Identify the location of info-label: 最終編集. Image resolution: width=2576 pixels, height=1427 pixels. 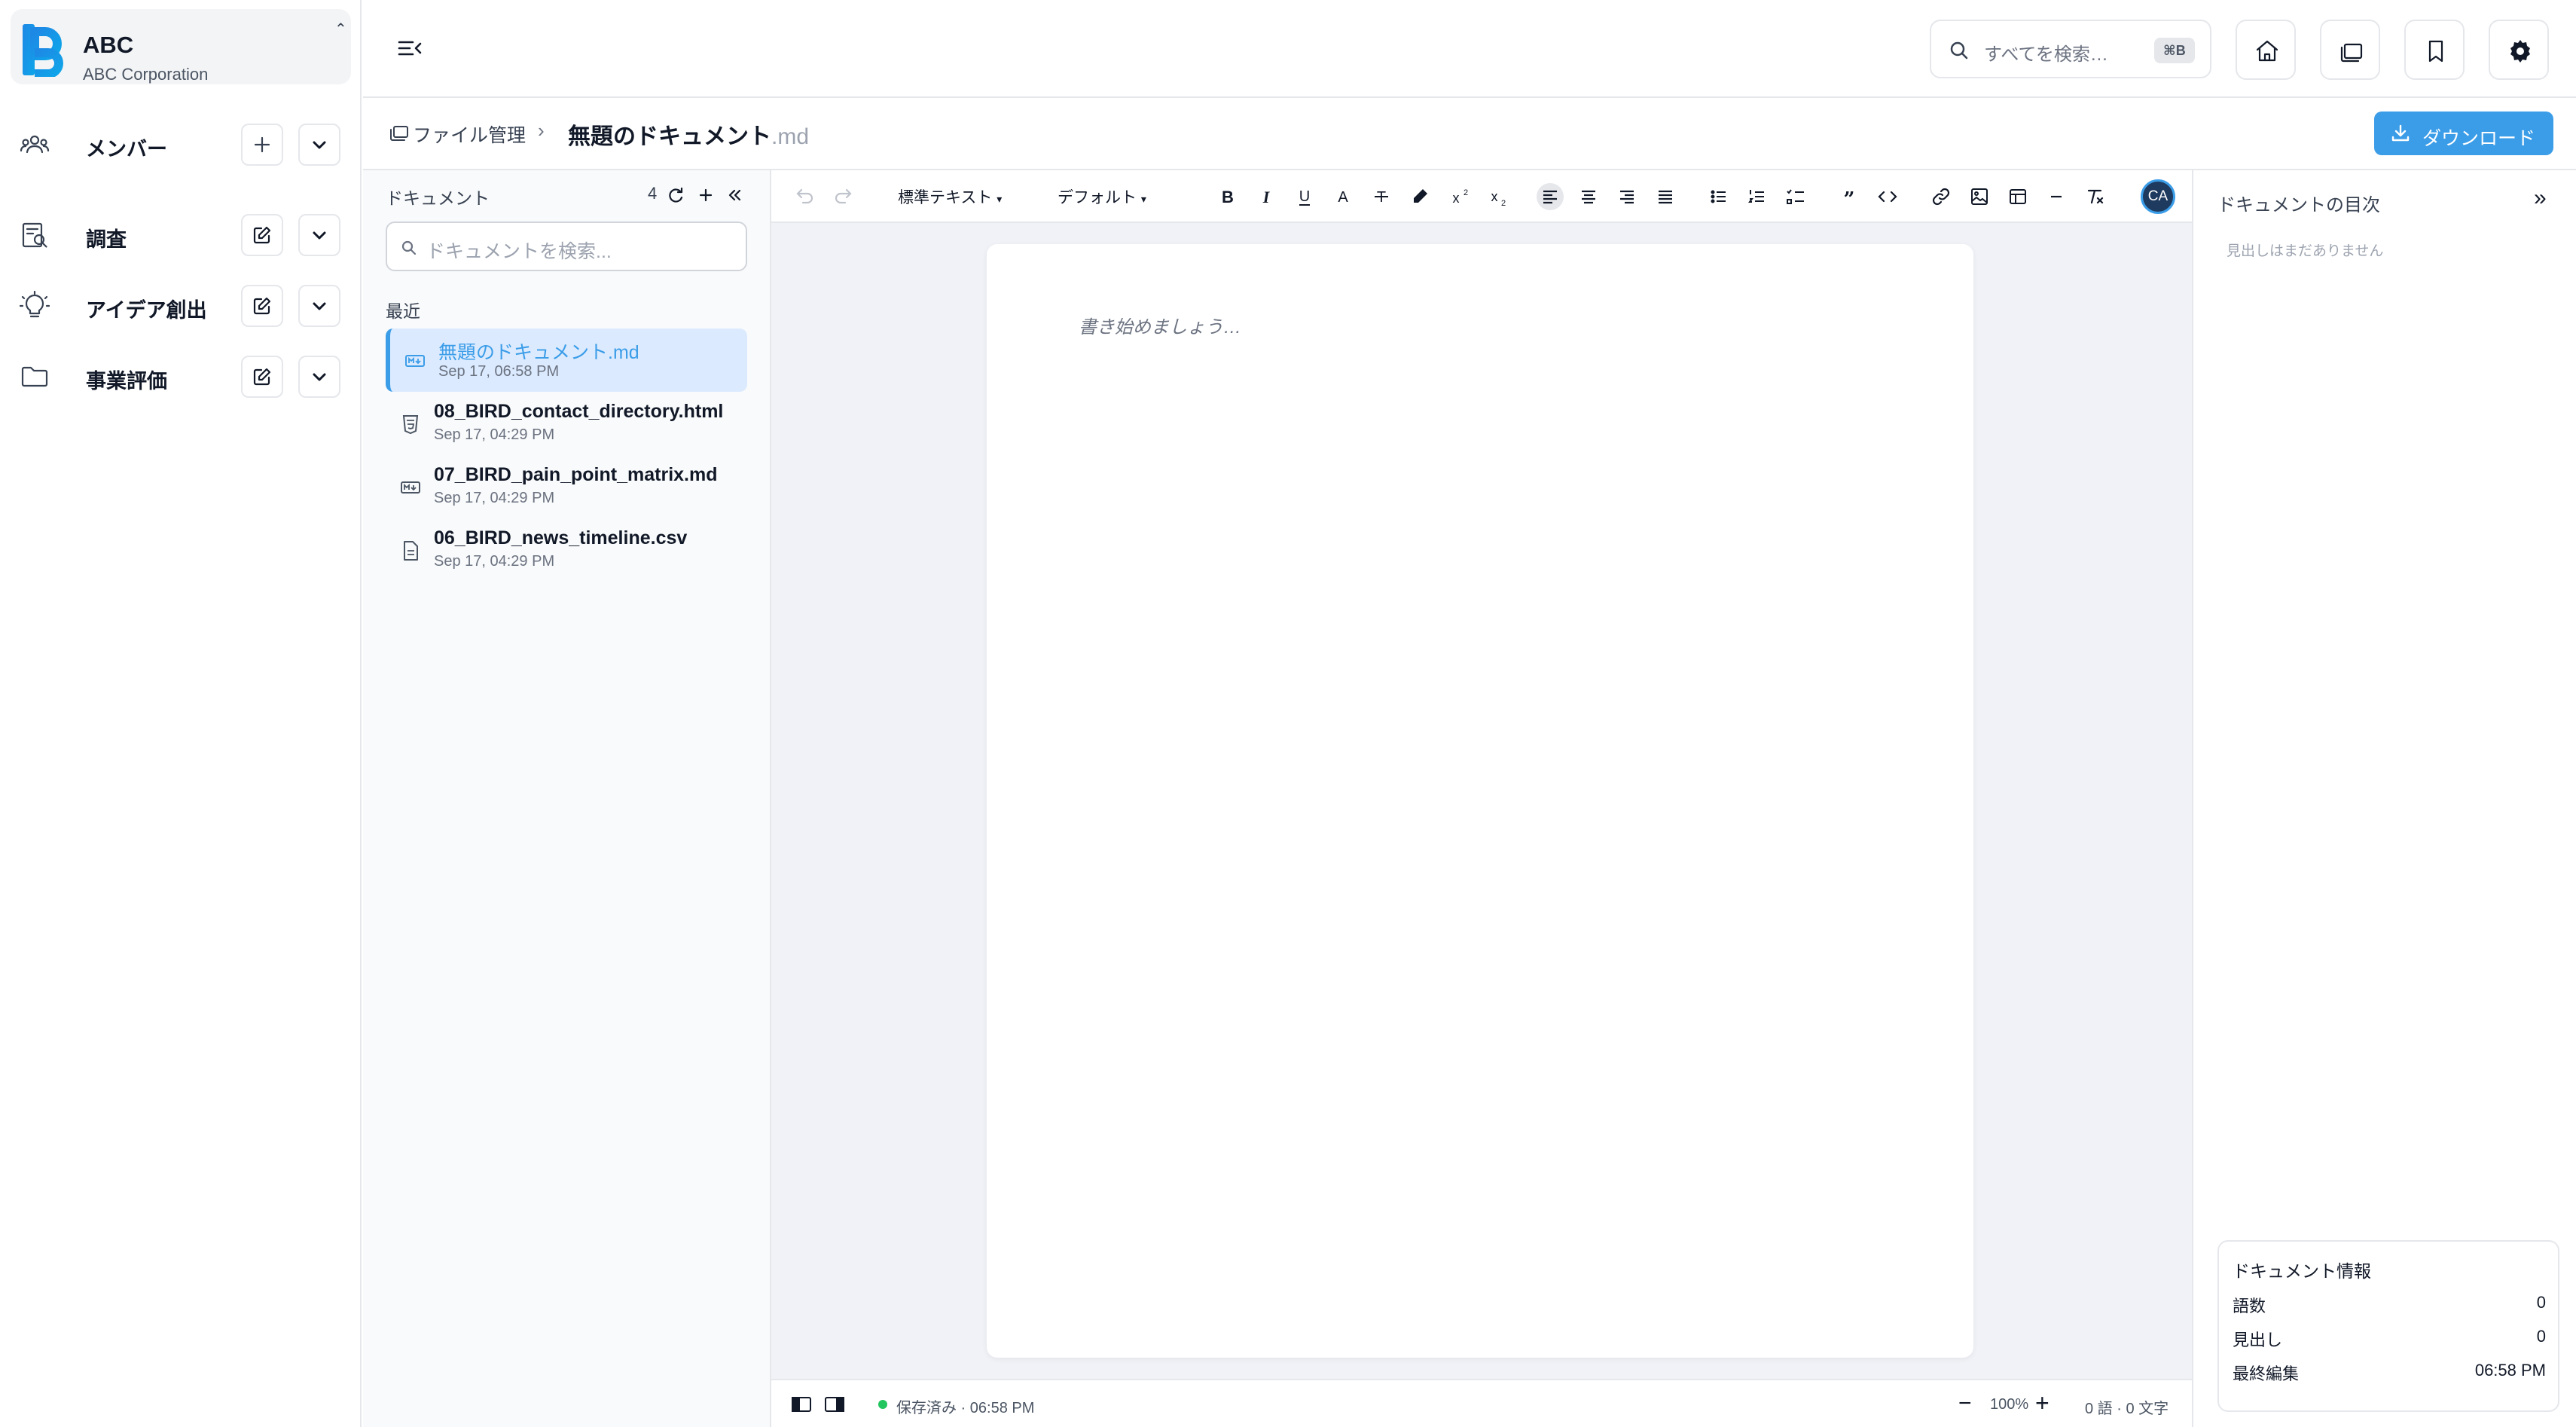
(2267, 1373).